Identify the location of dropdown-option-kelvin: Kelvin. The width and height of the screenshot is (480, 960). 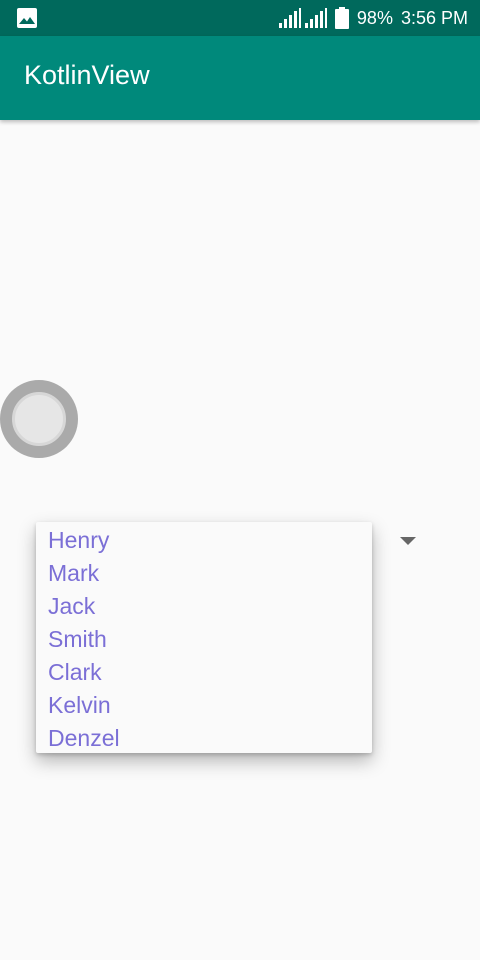
(79, 705).